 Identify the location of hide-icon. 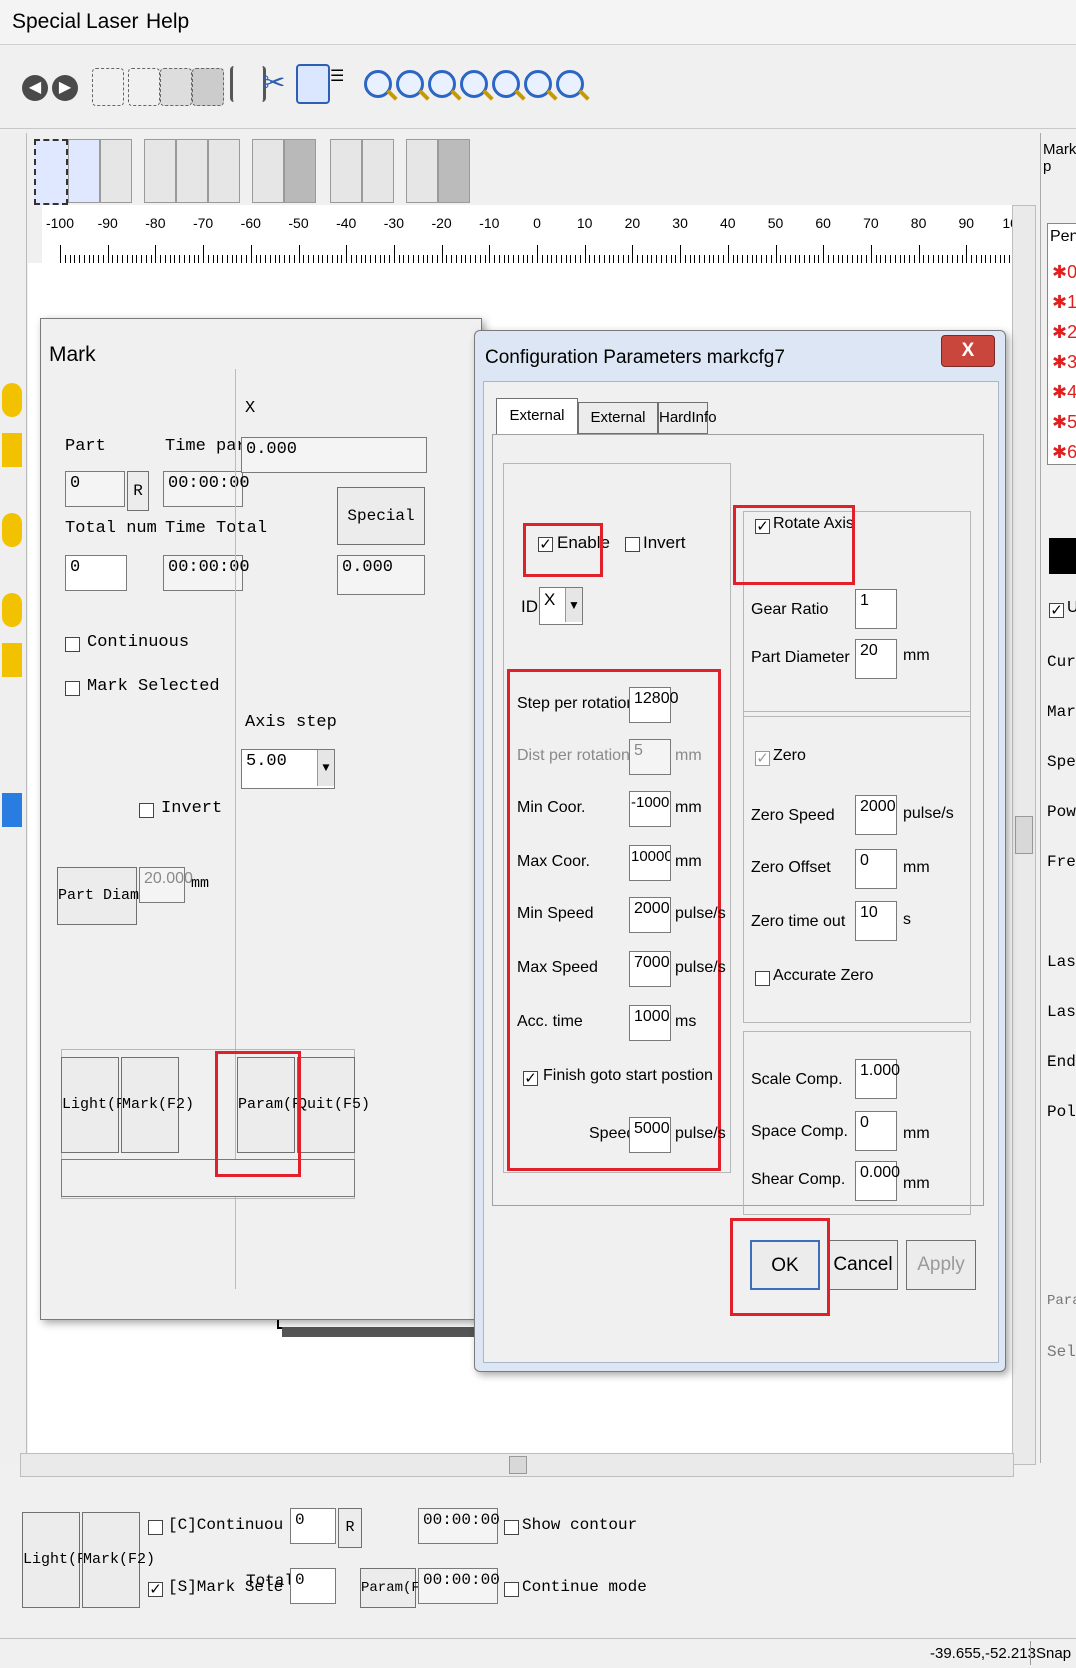
(454, 171).